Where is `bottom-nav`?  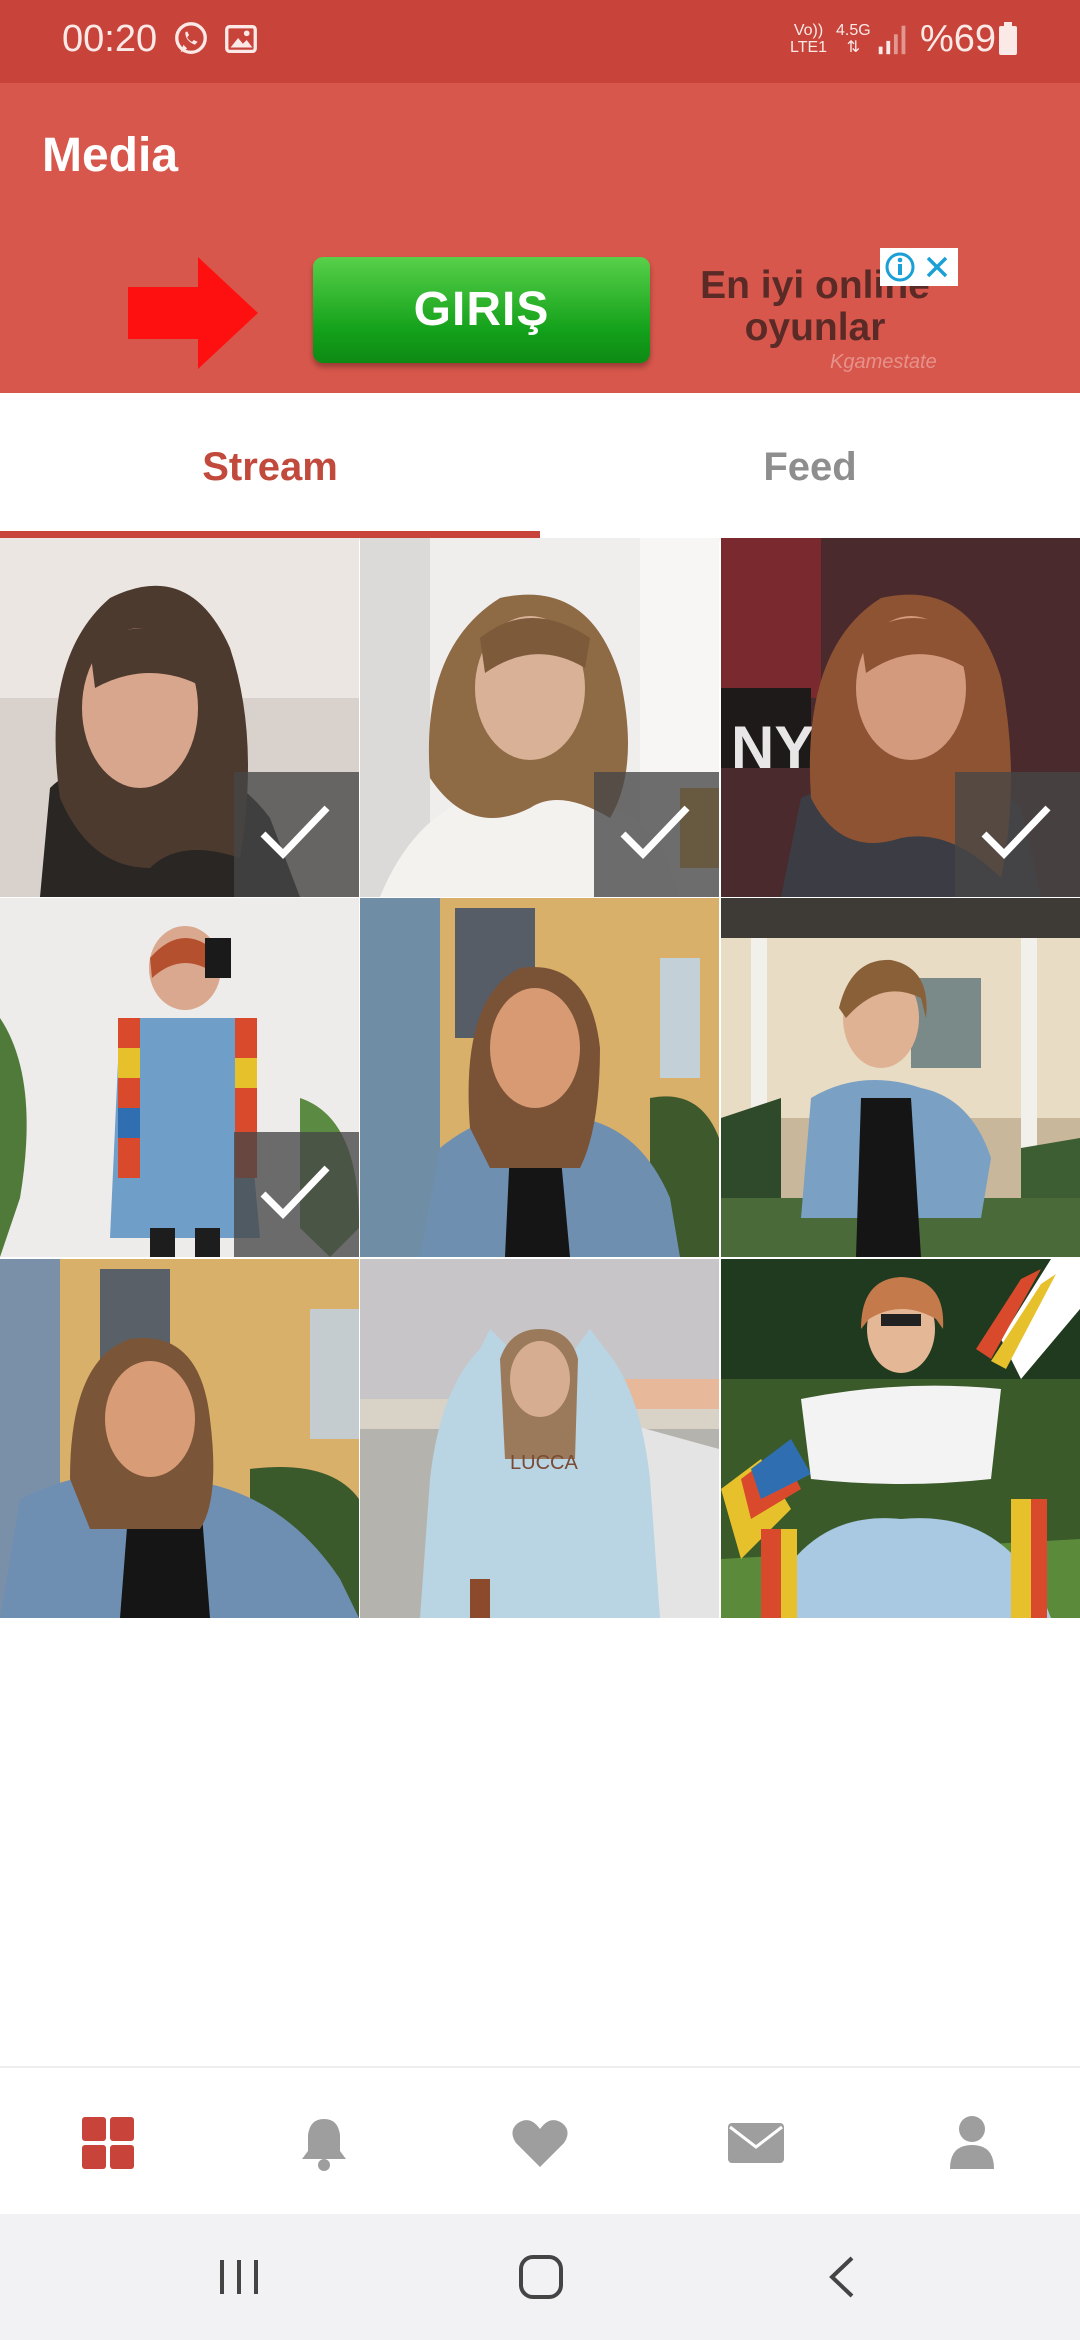 bottom-nav is located at coordinates (540, 2140).